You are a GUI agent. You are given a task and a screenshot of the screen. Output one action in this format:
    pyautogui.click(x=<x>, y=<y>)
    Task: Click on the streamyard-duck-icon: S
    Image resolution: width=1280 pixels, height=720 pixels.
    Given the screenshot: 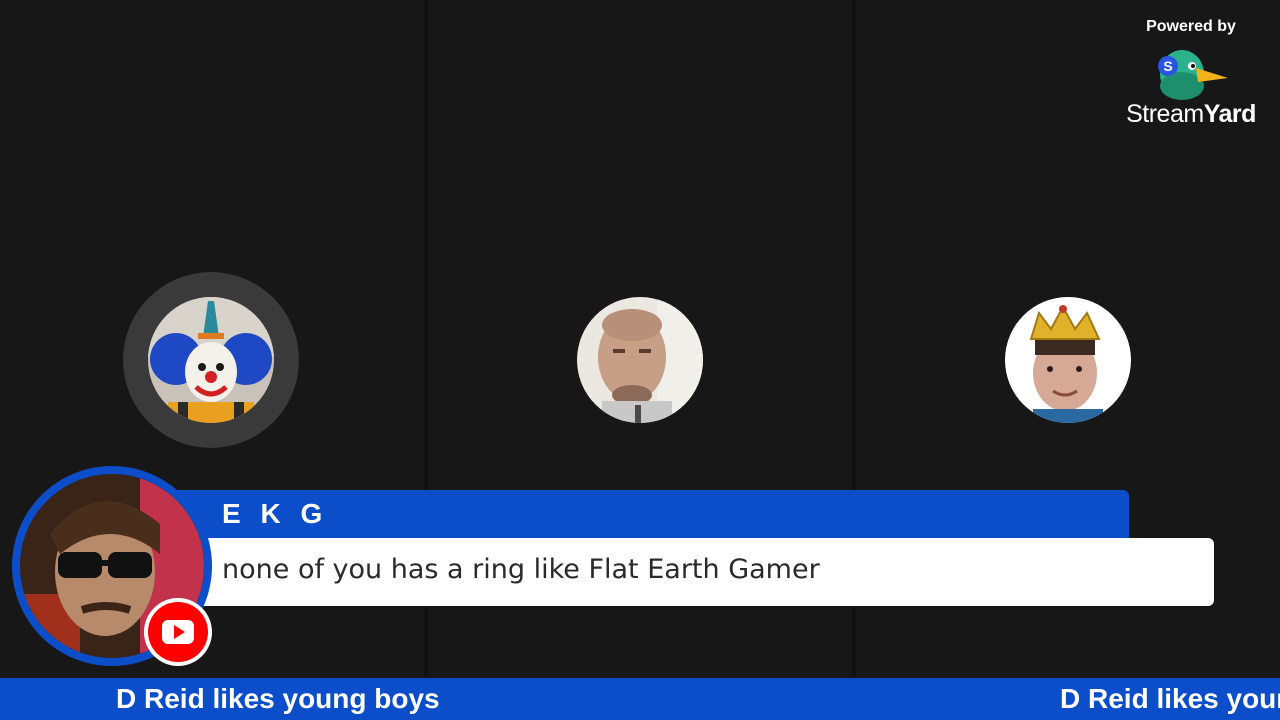 What is the action you would take?
    pyautogui.click(x=1192, y=75)
    